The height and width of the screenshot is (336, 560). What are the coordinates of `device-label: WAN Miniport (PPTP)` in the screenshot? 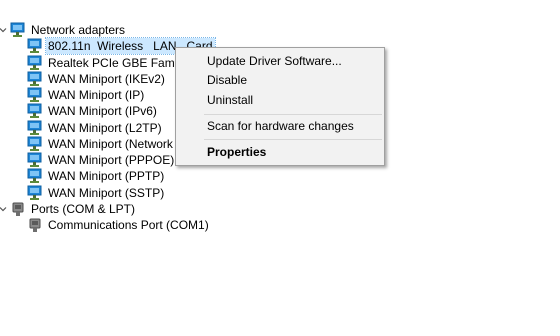 It's located at (106, 176).